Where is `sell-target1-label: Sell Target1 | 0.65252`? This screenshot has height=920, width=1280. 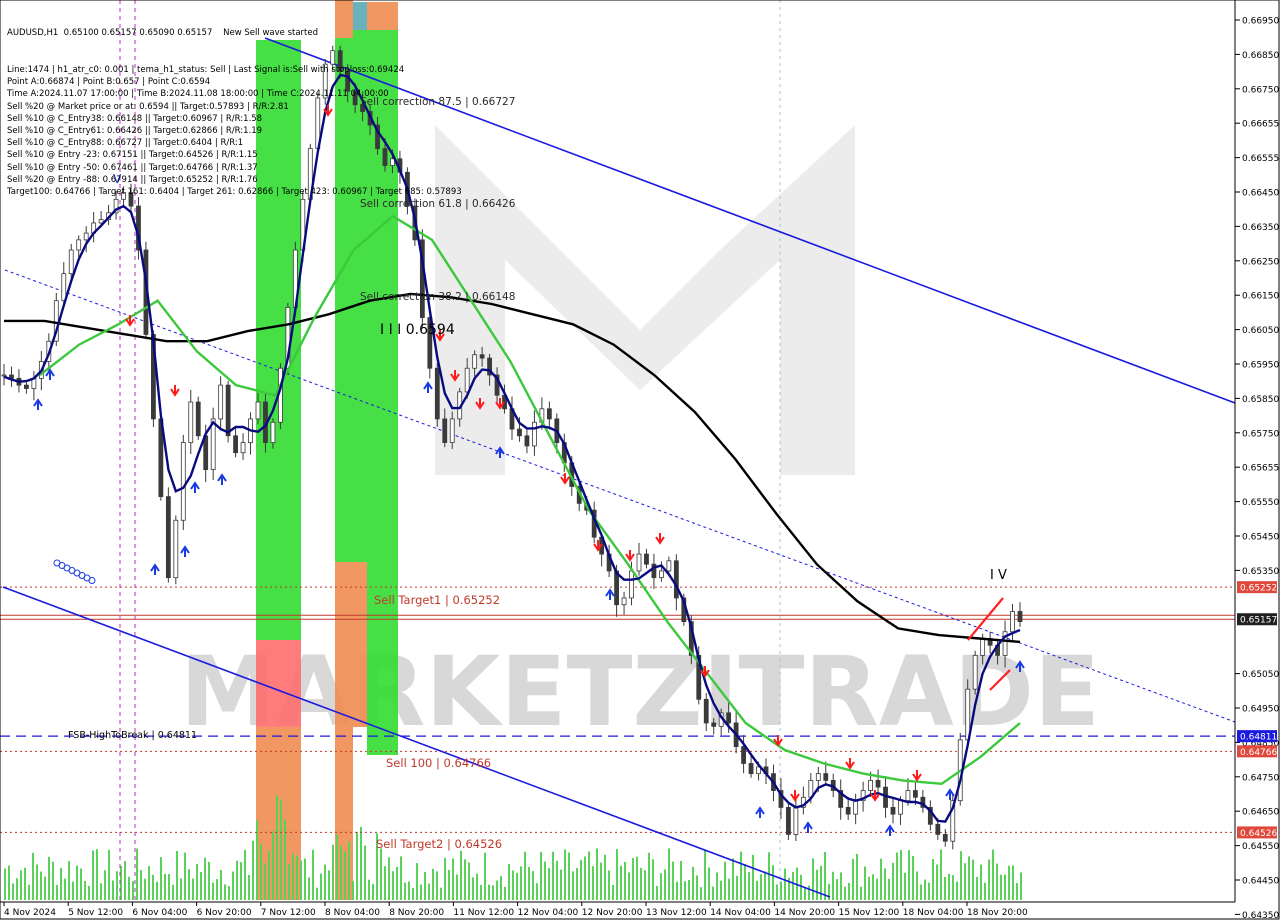
sell-target1-label: Sell Target1 | 0.65252 is located at coordinates (437, 600).